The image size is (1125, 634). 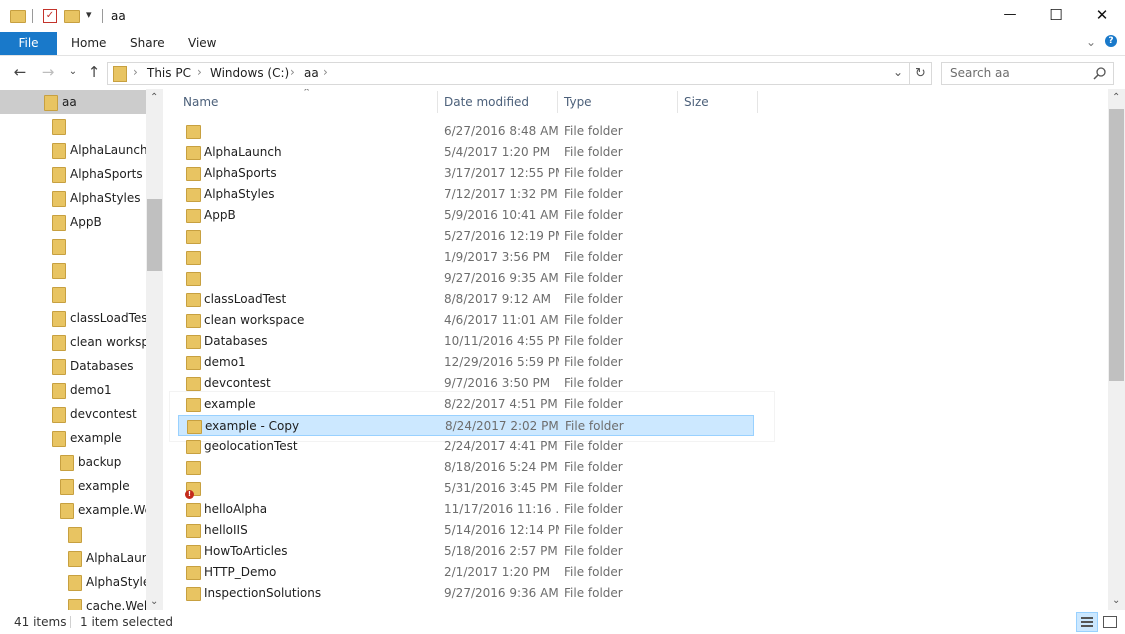 What do you see at coordinates (50, 16) in the screenshot?
I see `properties-icon: ✓` at bounding box center [50, 16].